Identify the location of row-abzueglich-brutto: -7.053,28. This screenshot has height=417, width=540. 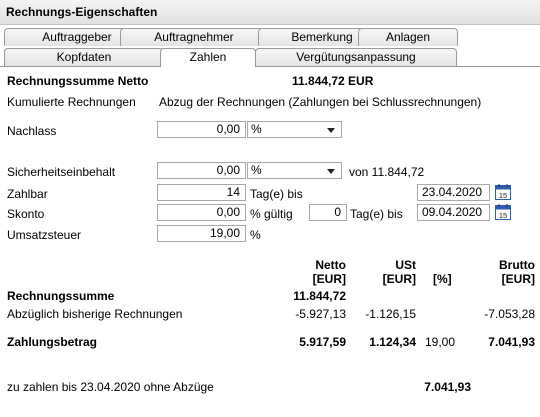
(509, 314).